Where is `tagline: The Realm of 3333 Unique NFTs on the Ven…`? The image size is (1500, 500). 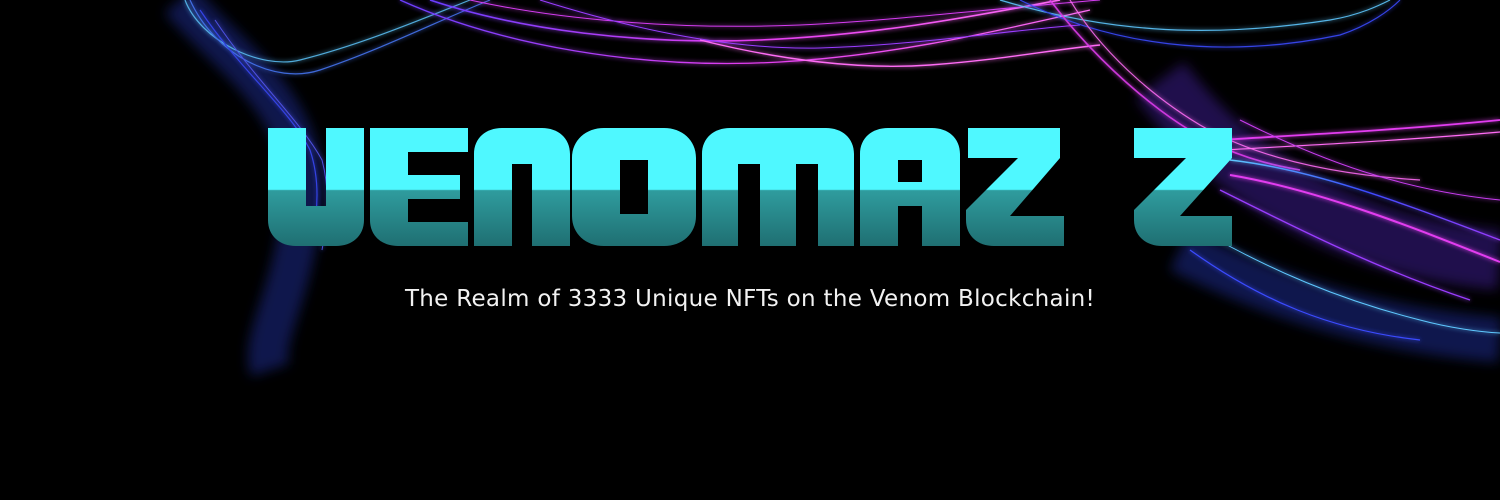
tagline: The Realm of 3333 Unique NFTs on the Ven… is located at coordinates (750, 299).